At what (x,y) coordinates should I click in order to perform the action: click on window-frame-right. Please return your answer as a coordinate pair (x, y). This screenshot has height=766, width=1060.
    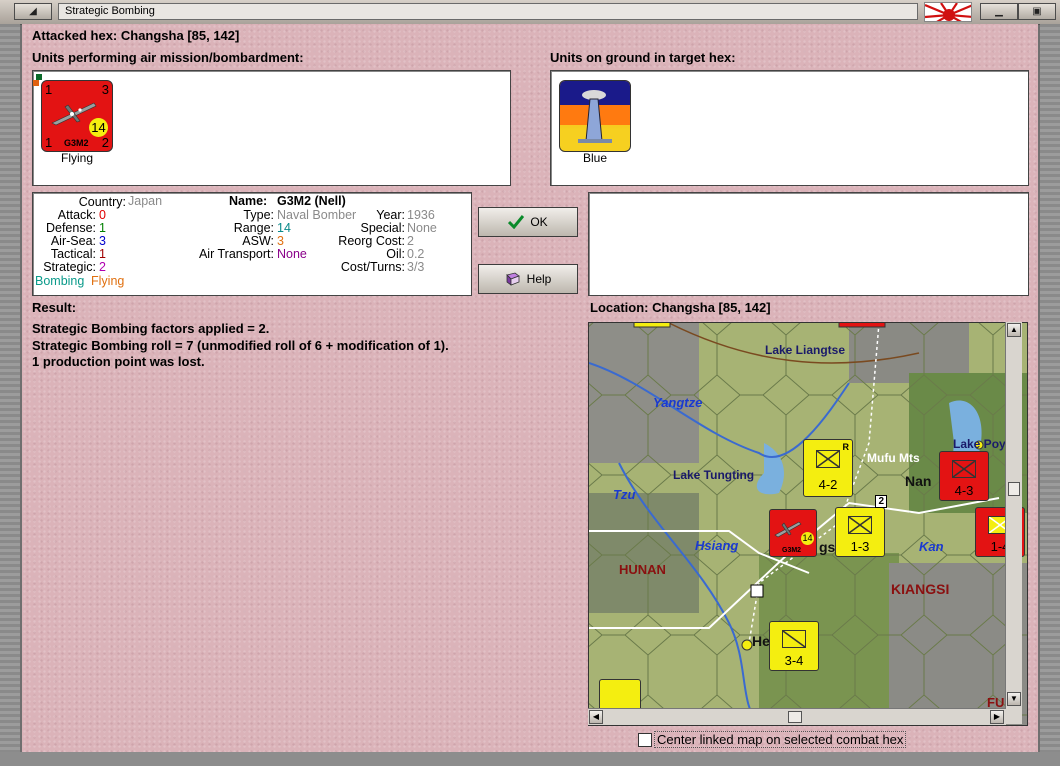
    Looking at the image, I should click on (1050, 395).